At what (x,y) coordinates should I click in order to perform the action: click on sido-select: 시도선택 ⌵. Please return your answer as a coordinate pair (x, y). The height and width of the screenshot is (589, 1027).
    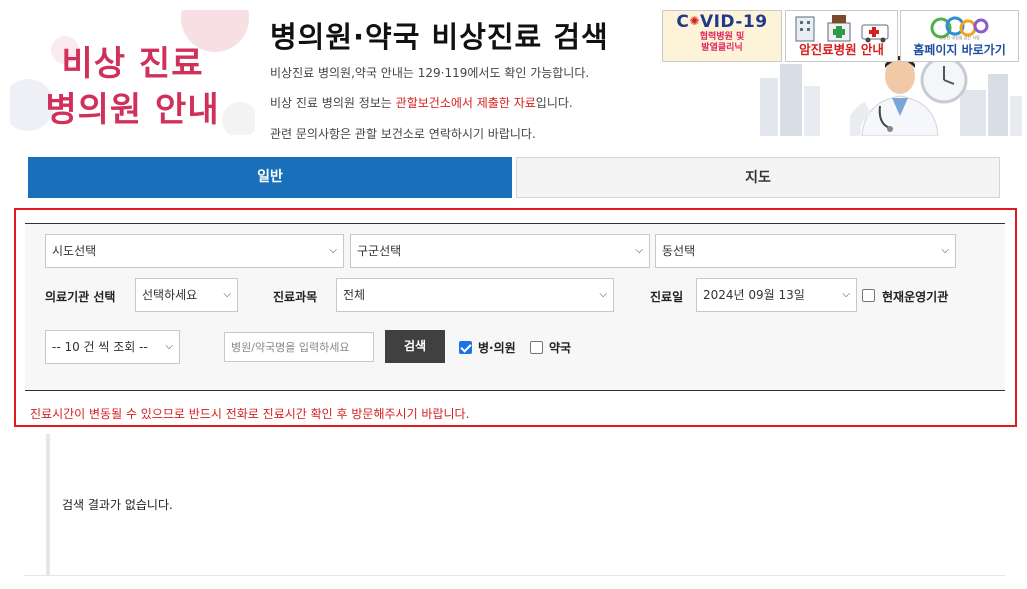
    Looking at the image, I should click on (194, 251).